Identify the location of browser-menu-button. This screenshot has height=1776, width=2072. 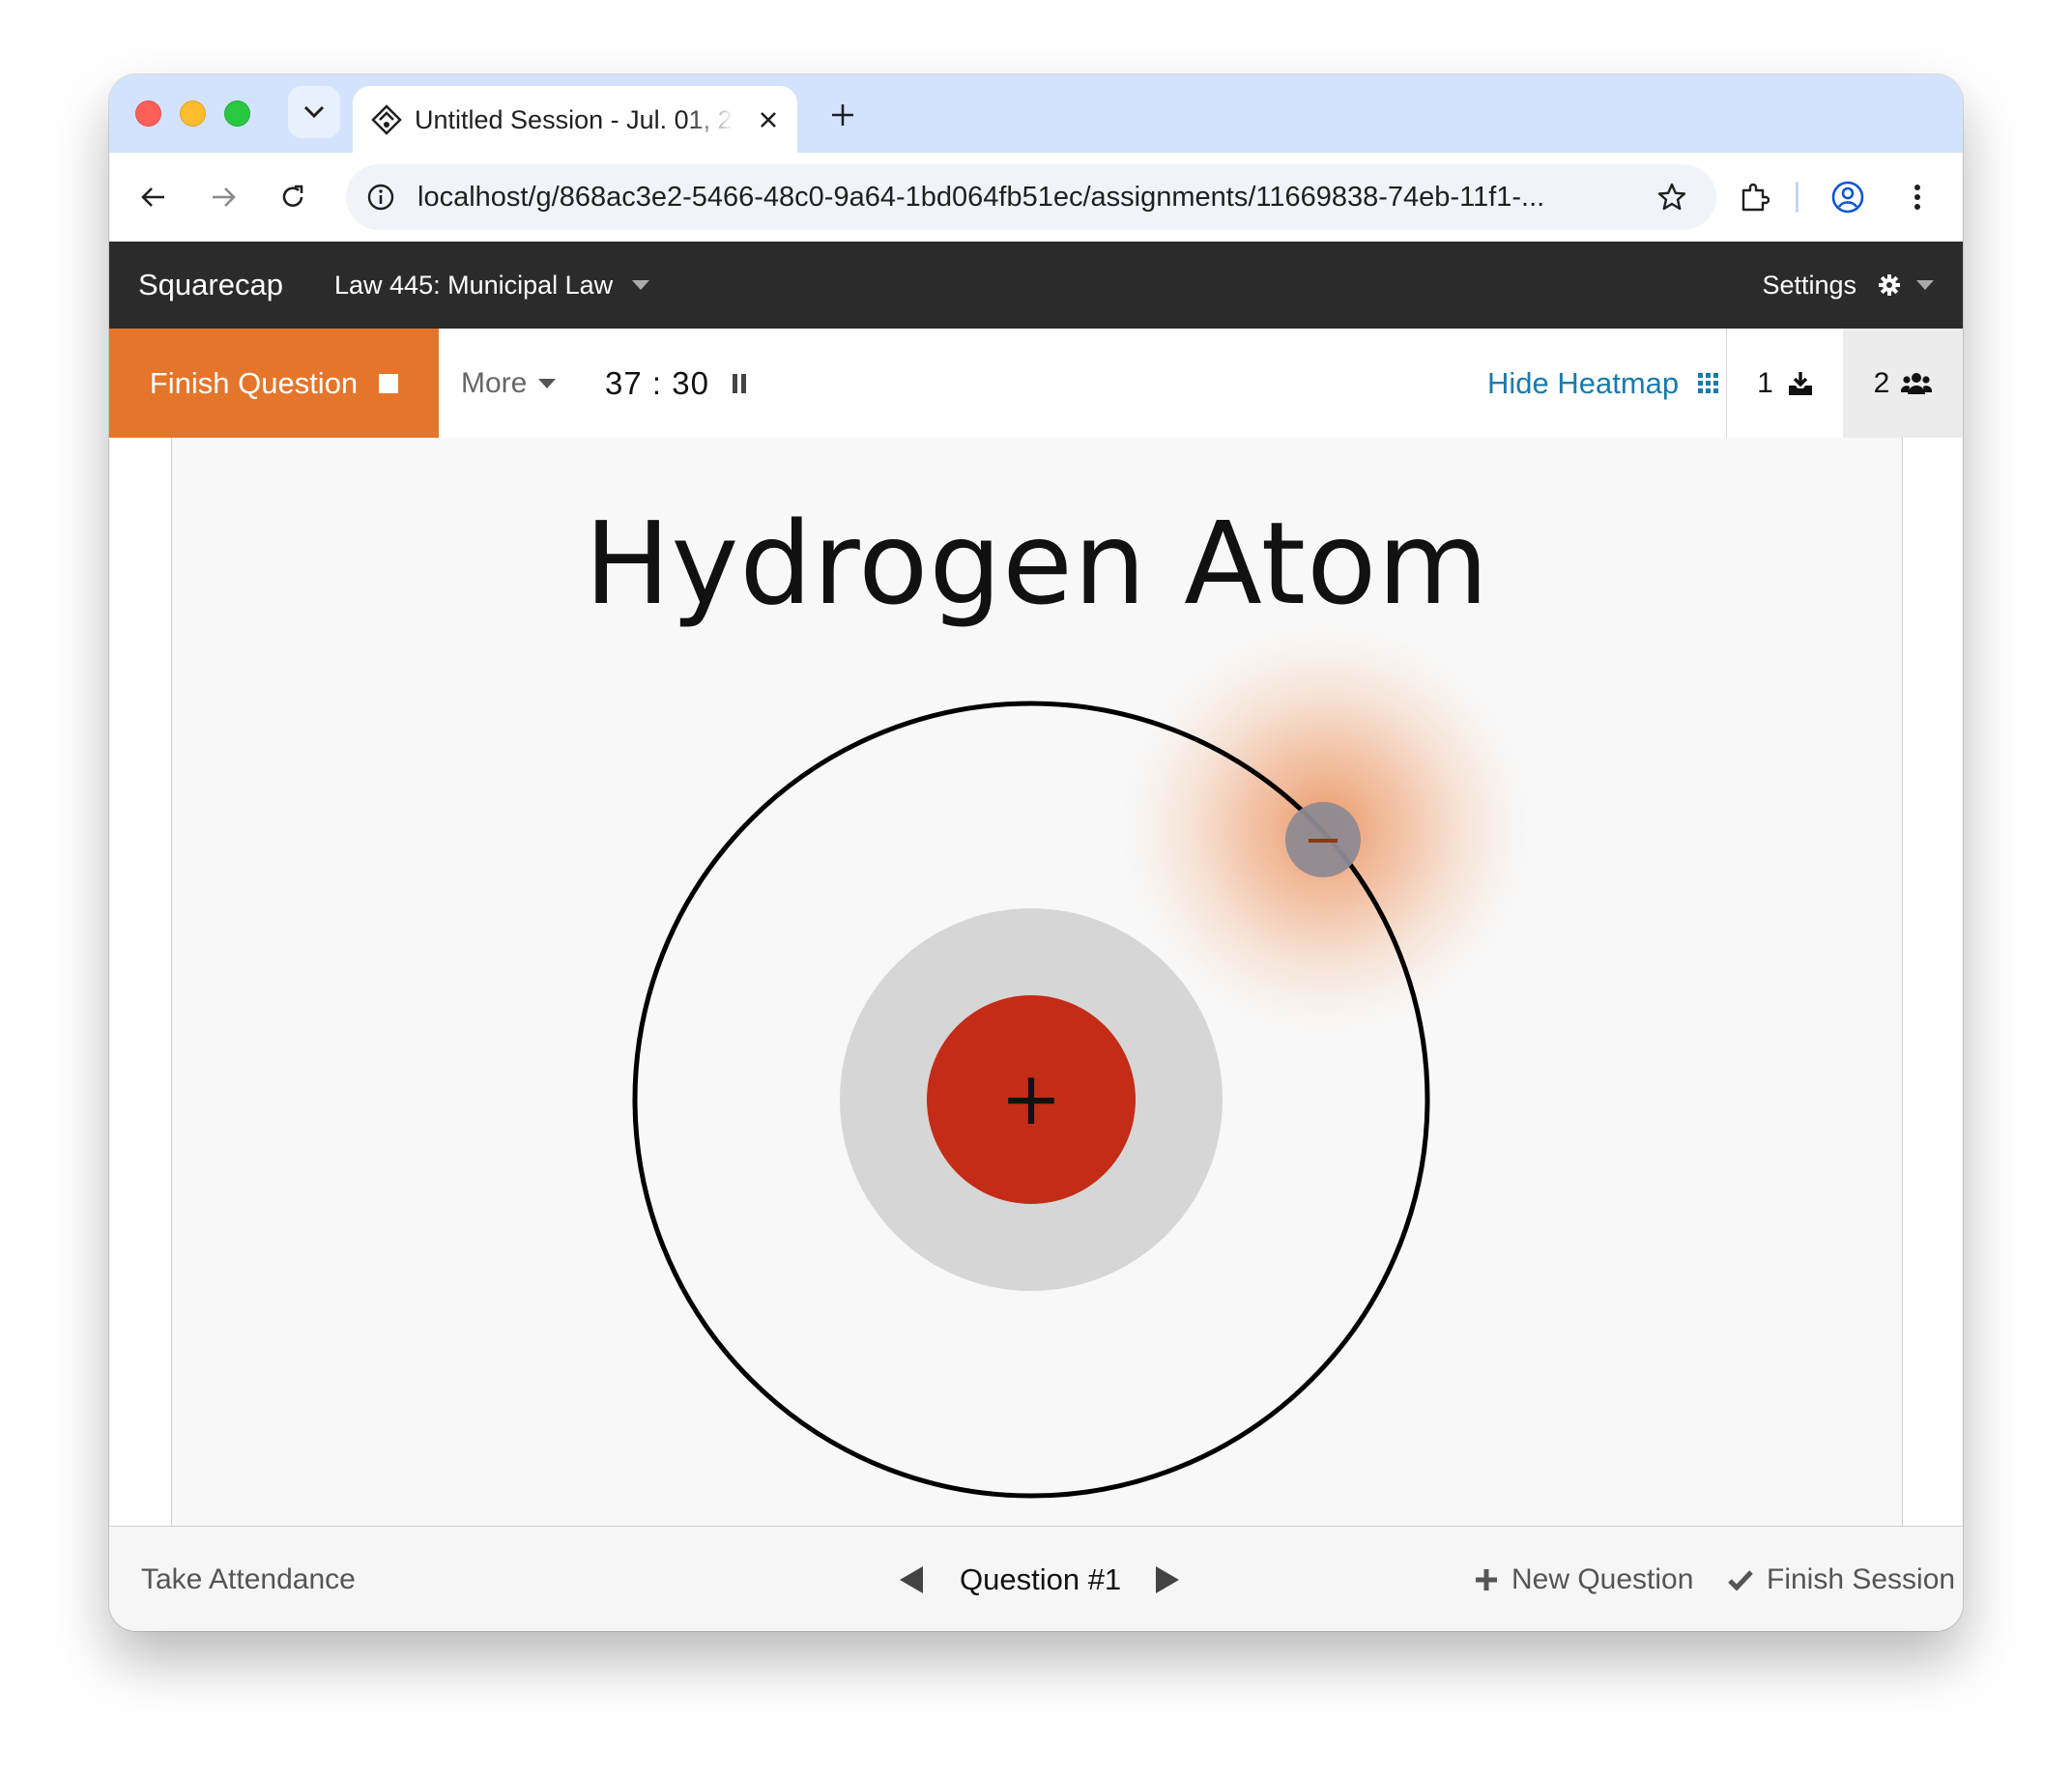
(1917, 197).